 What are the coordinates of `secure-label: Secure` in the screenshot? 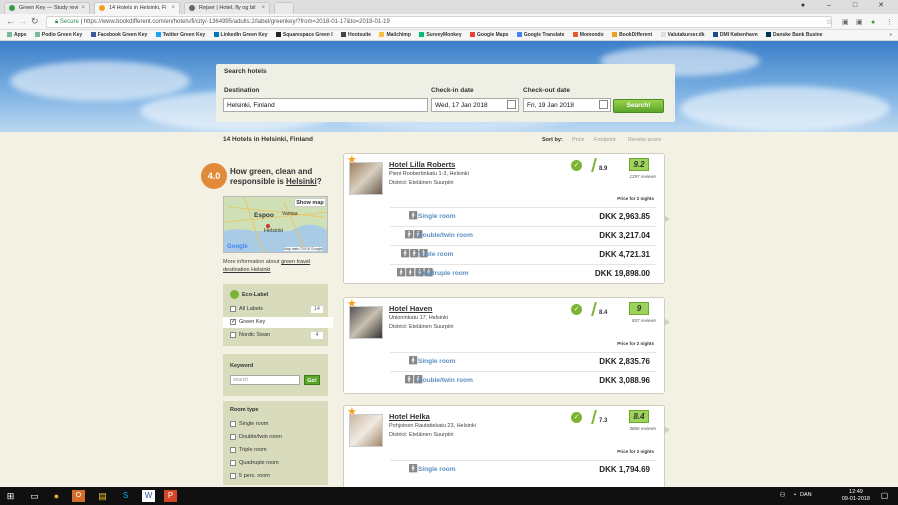 It's located at (69, 22).